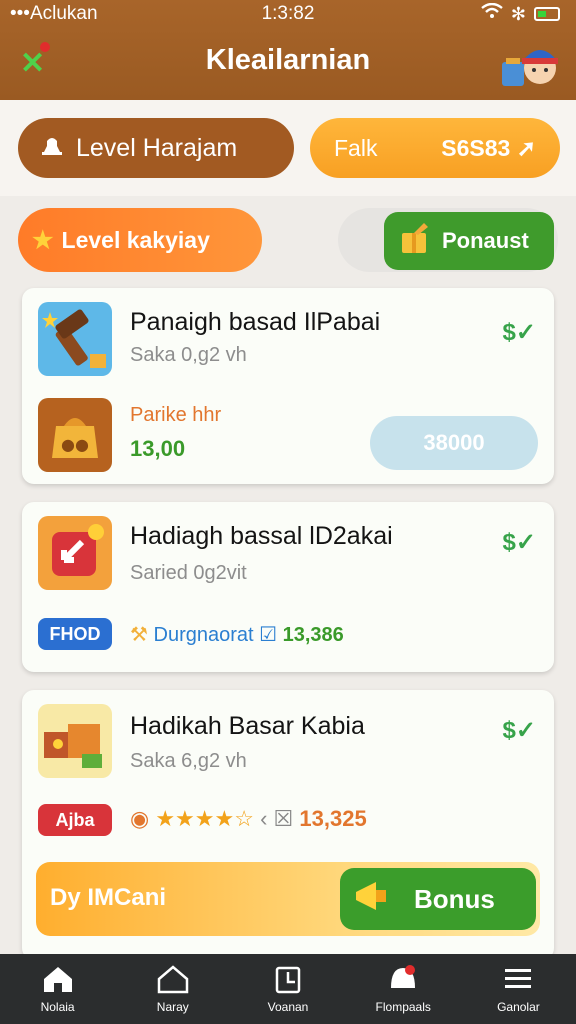 The height and width of the screenshot is (1024, 576). What do you see at coordinates (531, 64) in the screenshot?
I see `avatar` at bounding box center [531, 64].